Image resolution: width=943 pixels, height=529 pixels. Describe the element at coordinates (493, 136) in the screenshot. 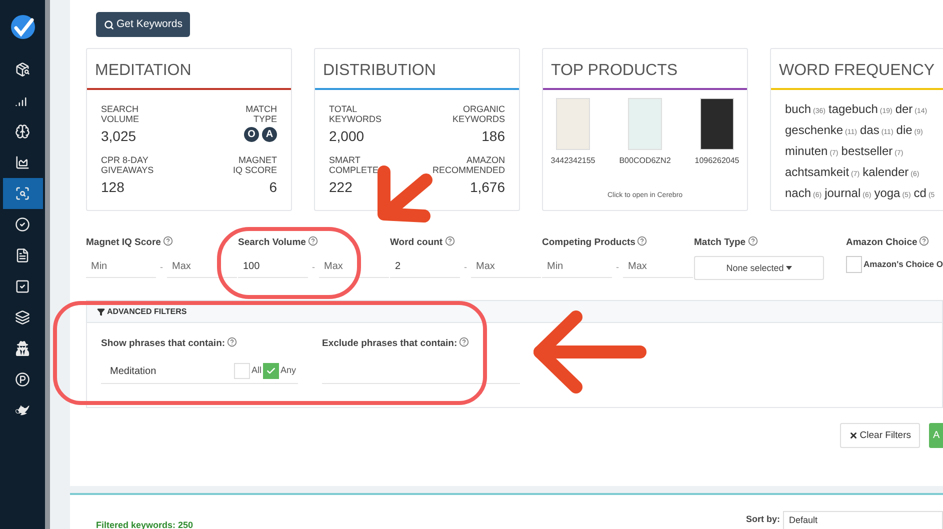

I see `stat-value: 186` at that location.